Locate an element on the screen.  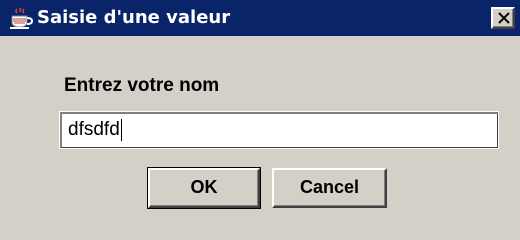
text-caret is located at coordinates (121, 129).